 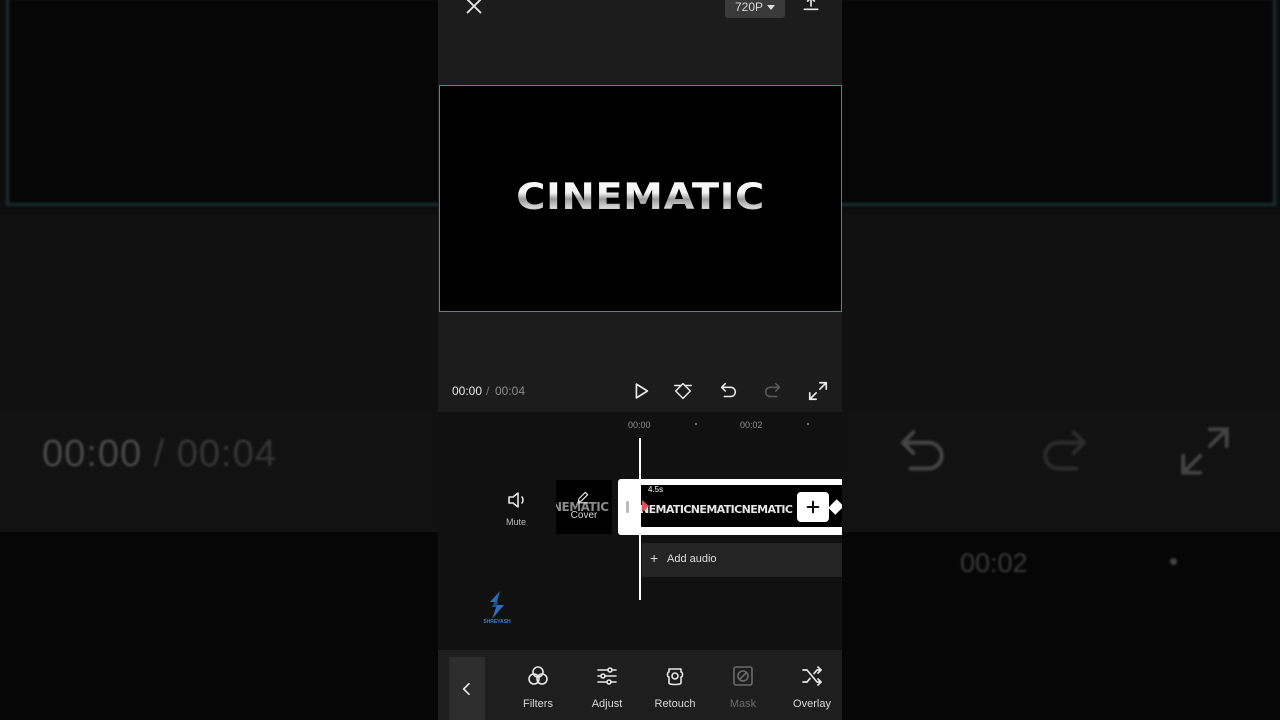 What do you see at coordinates (811, 687) in the screenshot?
I see `tool-overlay: Overlay` at bounding box center [811, 687].